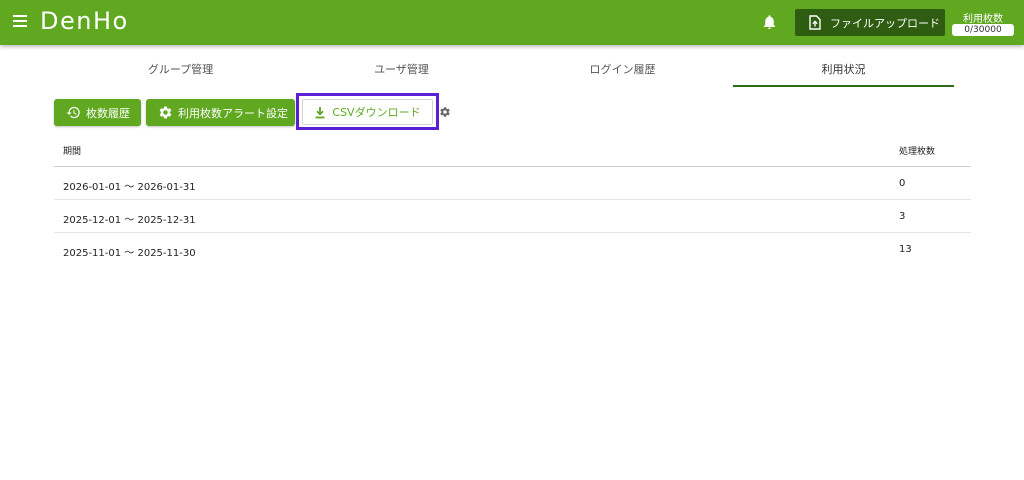 The image size is (1024, 480). What do you see at coordinates (902, 216) in the screenshot?
I see `cell-count: 3` at bounding box center [902, 216].